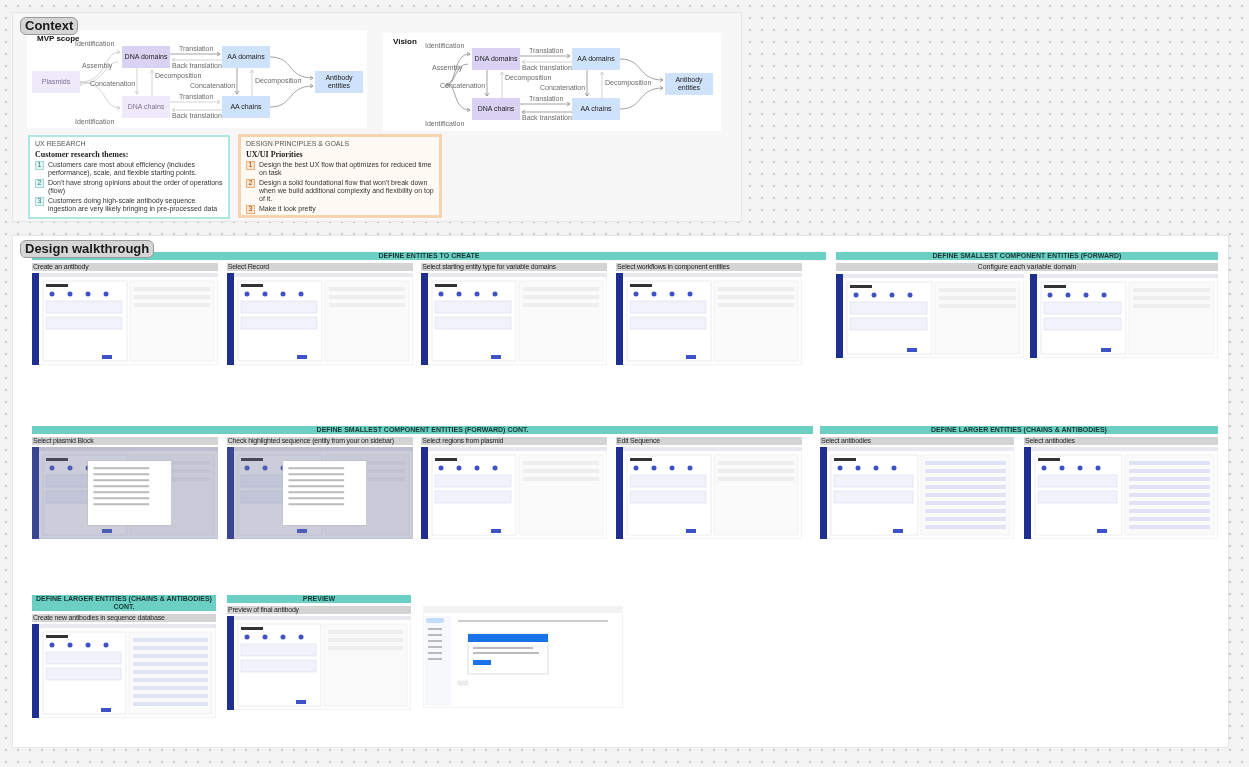 The image size is (1249, 767). Describe the element at coordinates (275, 154) in the screenshot. I see `note-title: UX/UI Priorities` at that location.